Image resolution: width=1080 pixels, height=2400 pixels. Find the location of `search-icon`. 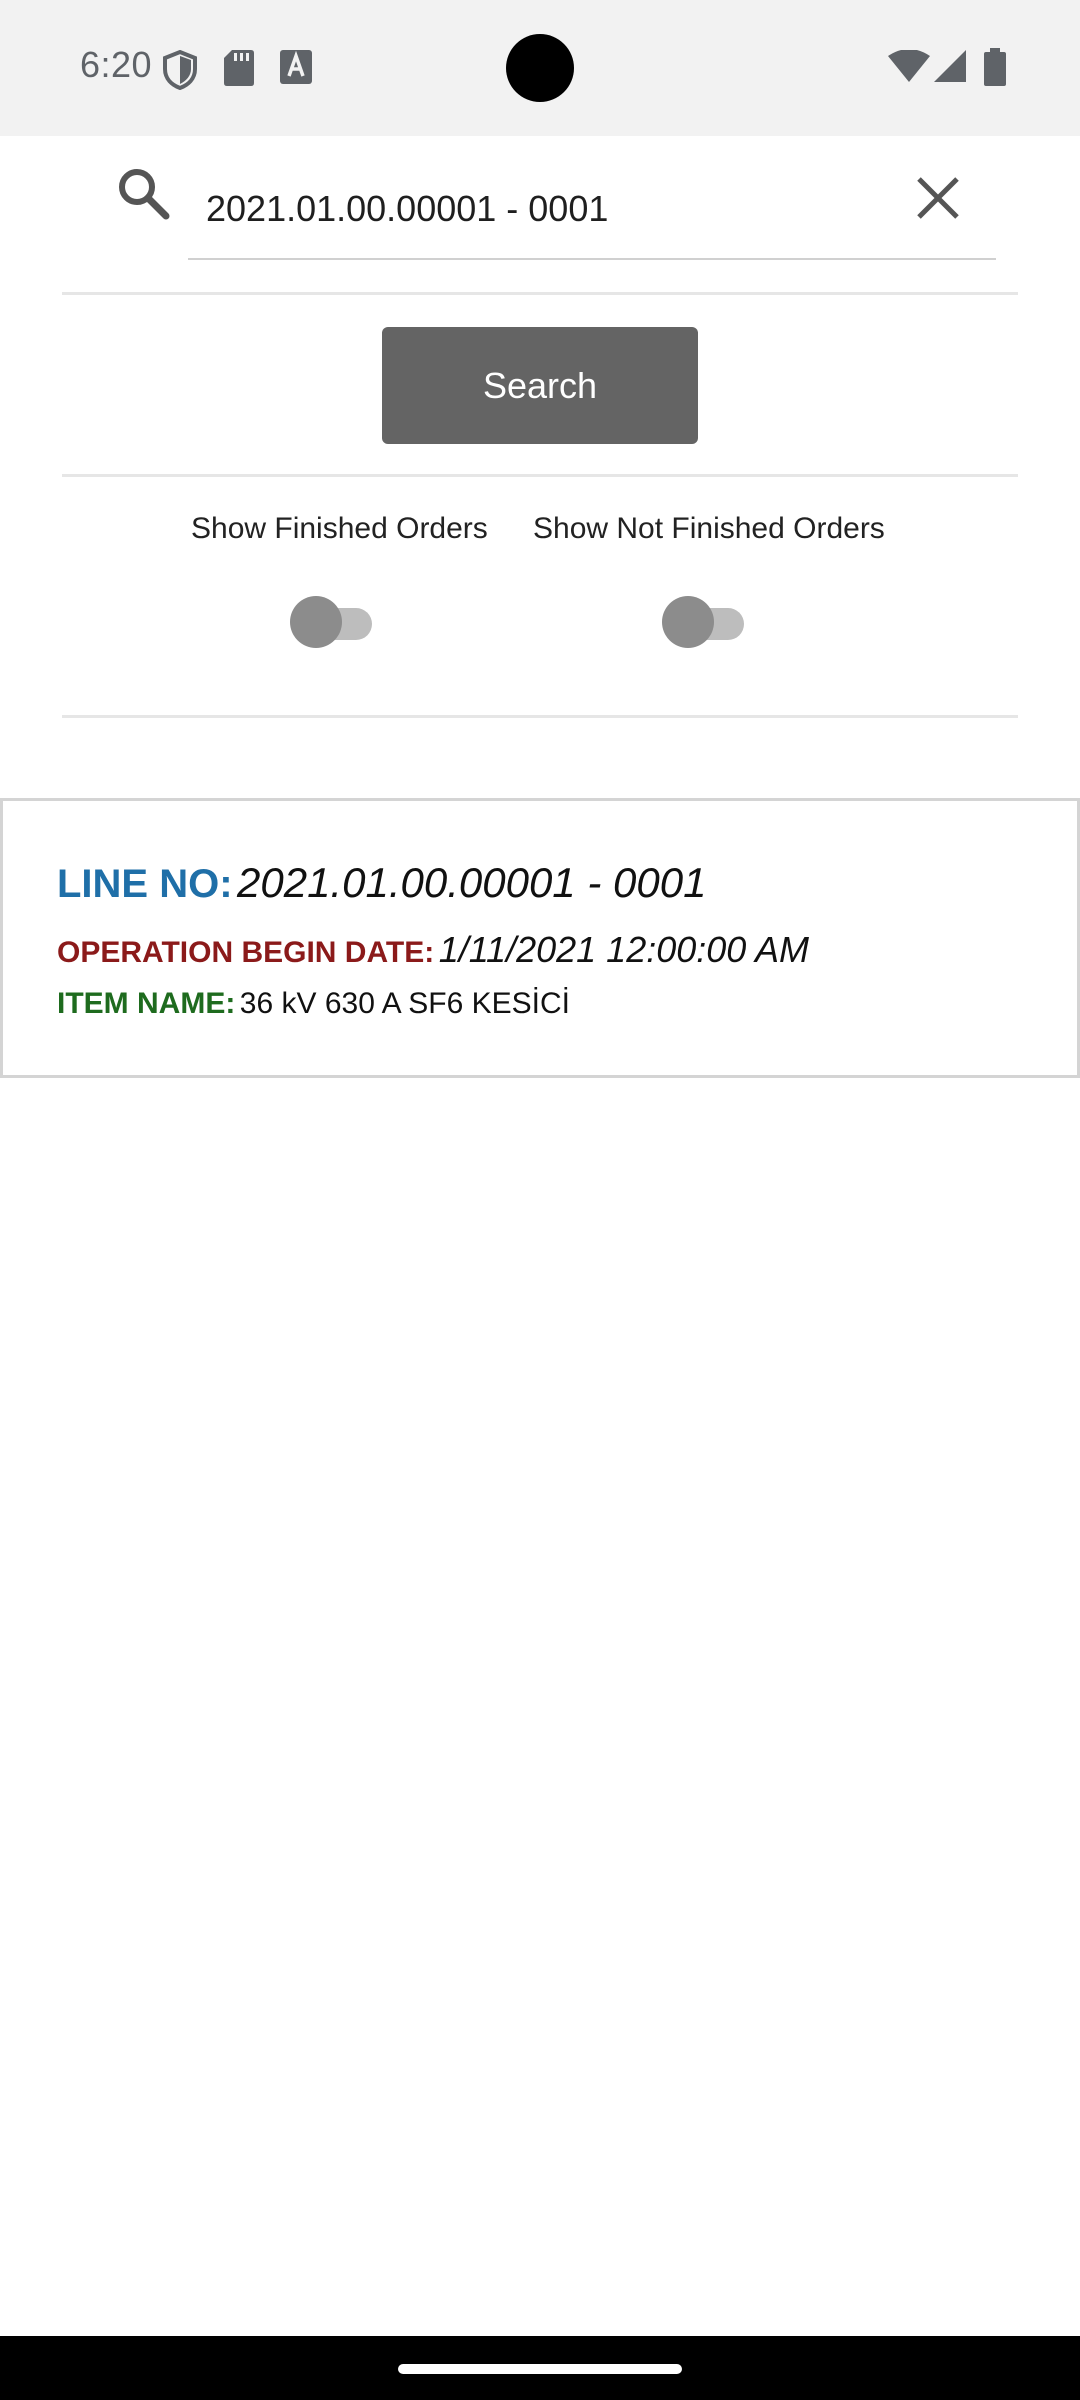

search-icon is located at coordinates (147, 197).